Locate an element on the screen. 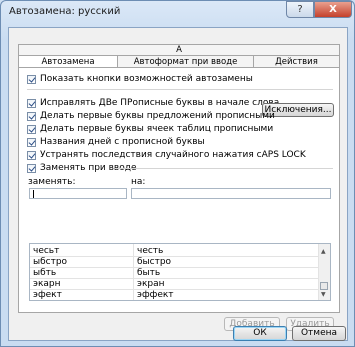 The height and width of the screenshot is (347, 355). help-button: ? is located at coordinates (300, 9).